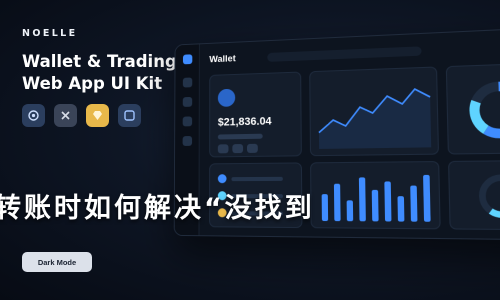  Describe the element at coordinates (97, 115) in the screenshot. I see `sketch-icon` at that location.